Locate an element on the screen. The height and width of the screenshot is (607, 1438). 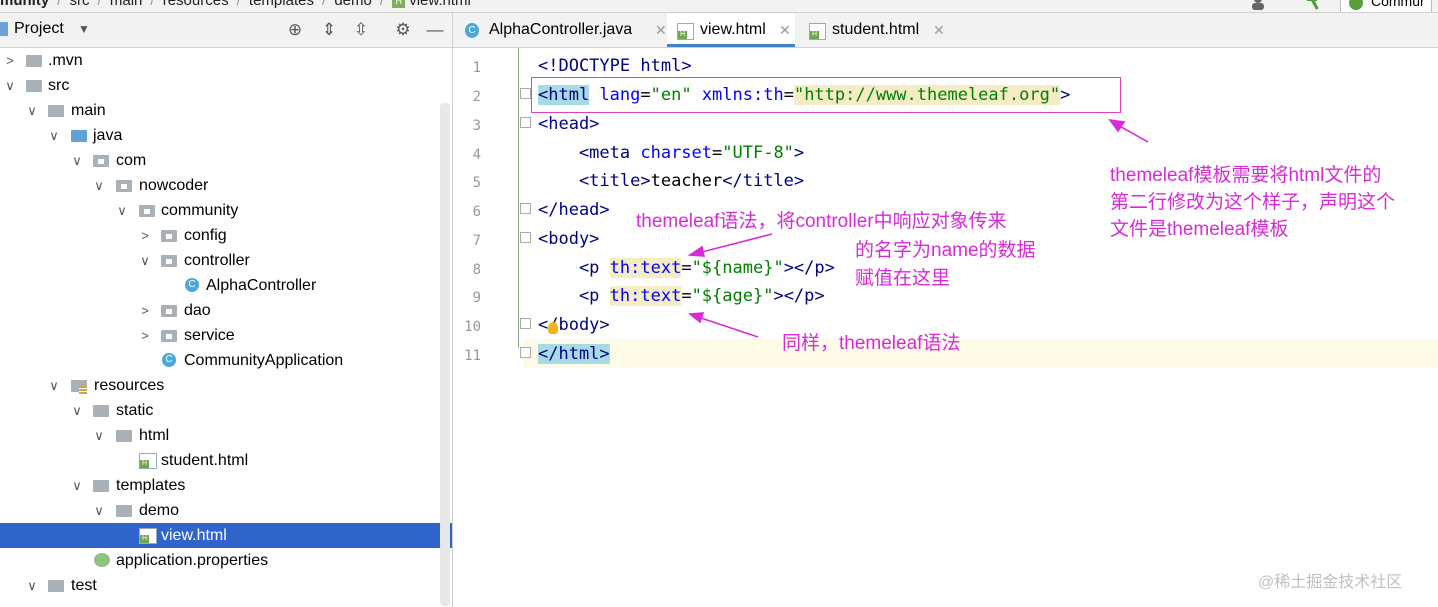
tree-item-config: > config is located at coordinates (226, 235).